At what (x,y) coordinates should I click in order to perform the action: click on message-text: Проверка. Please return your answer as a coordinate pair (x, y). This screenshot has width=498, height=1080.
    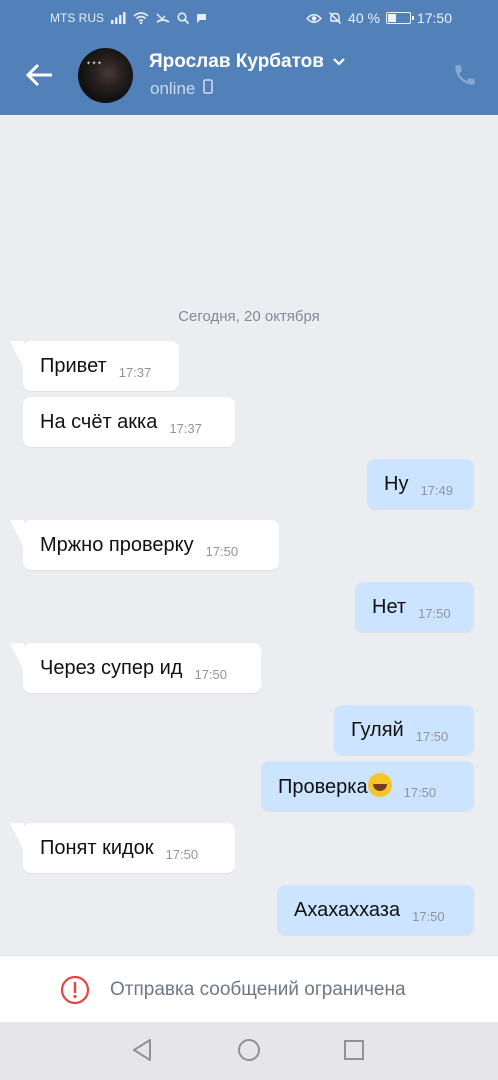
    Looking at the image, I should click on (335, 786).